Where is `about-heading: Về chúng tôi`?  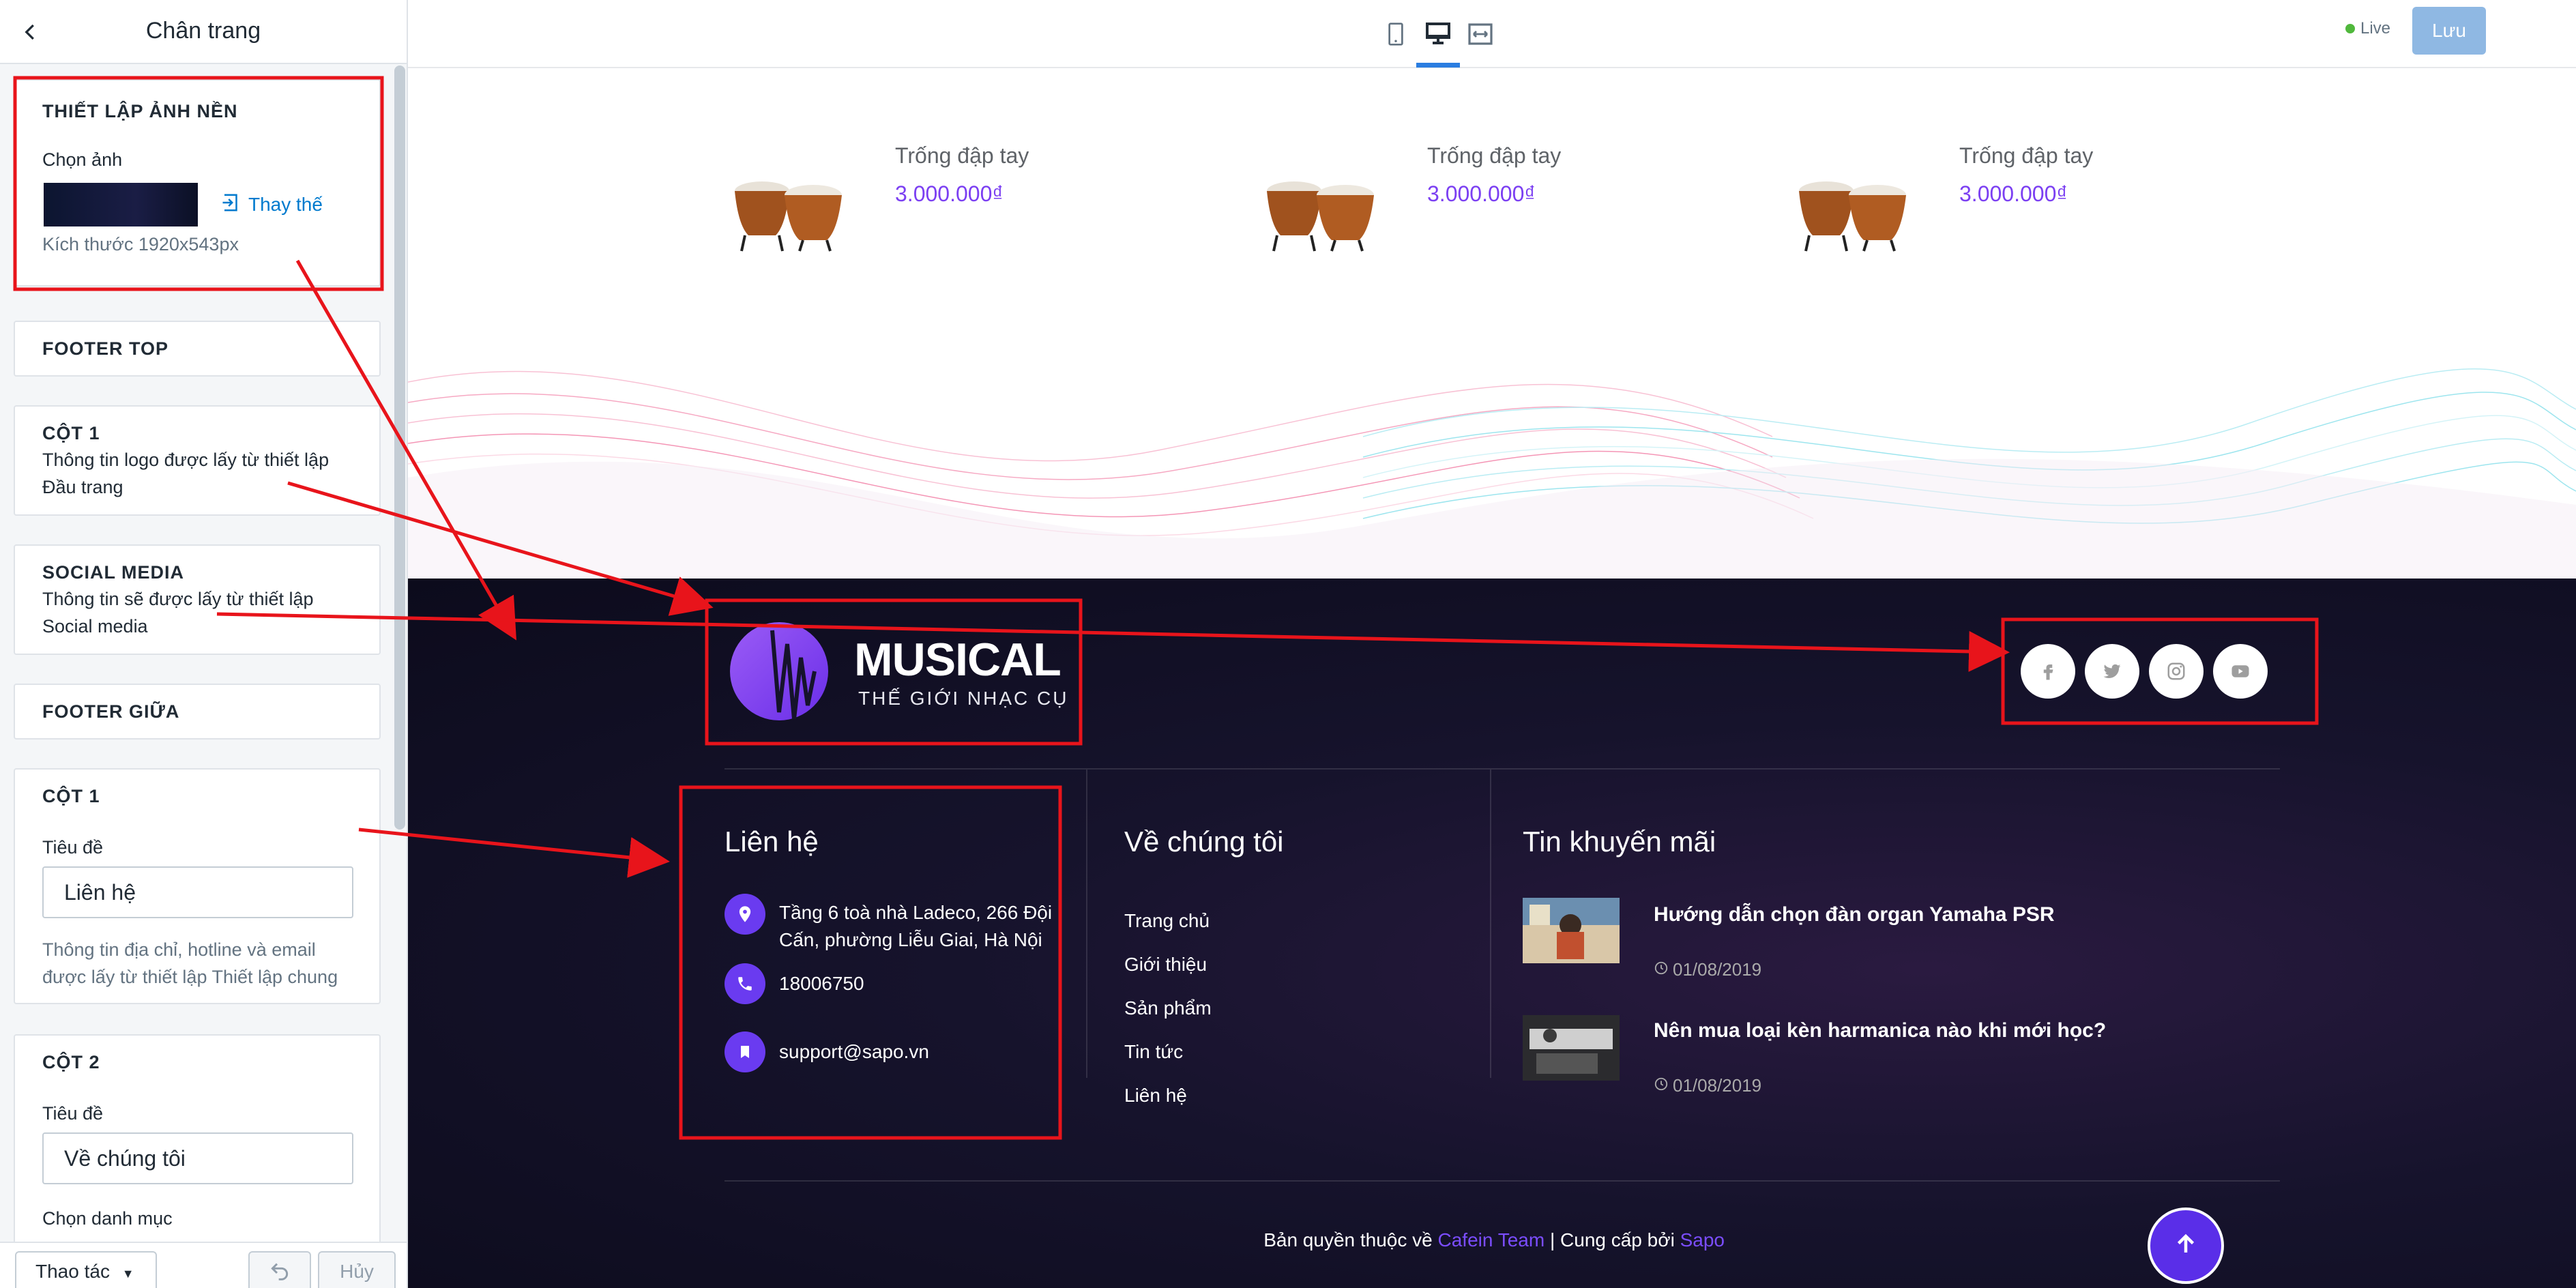 about-heading: Về chúng tôi is located at coordinates (1204, 841).